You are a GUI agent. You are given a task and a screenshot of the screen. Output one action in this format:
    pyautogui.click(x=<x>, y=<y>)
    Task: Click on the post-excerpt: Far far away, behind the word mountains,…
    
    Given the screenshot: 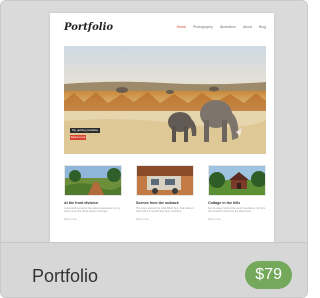 What is the action you would take?
    pyautogui.click(x=237, y=210)
    